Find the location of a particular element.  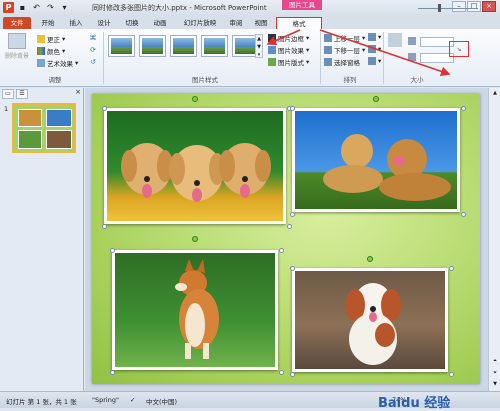

tab-review: 审阅 is located at coordinates (236, 23).